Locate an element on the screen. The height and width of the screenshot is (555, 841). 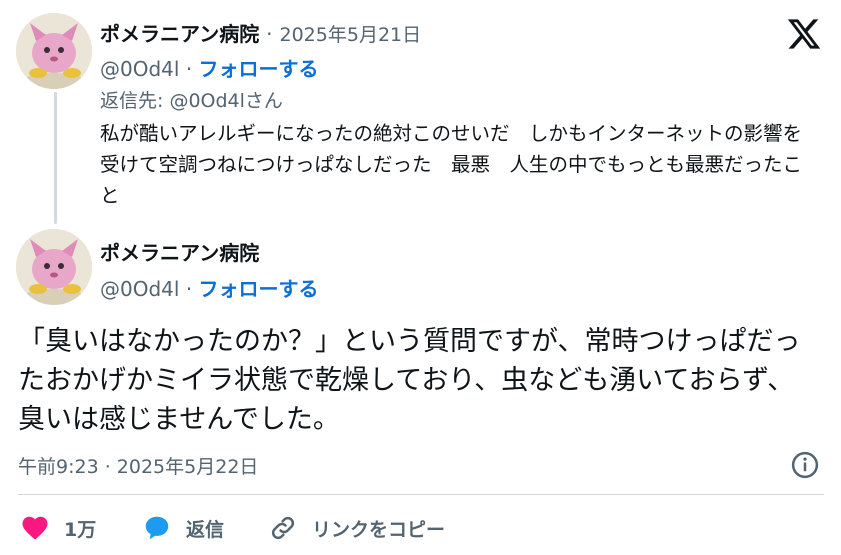
copy-link-button: リンクをコピー is located at coordinates (356, 528).